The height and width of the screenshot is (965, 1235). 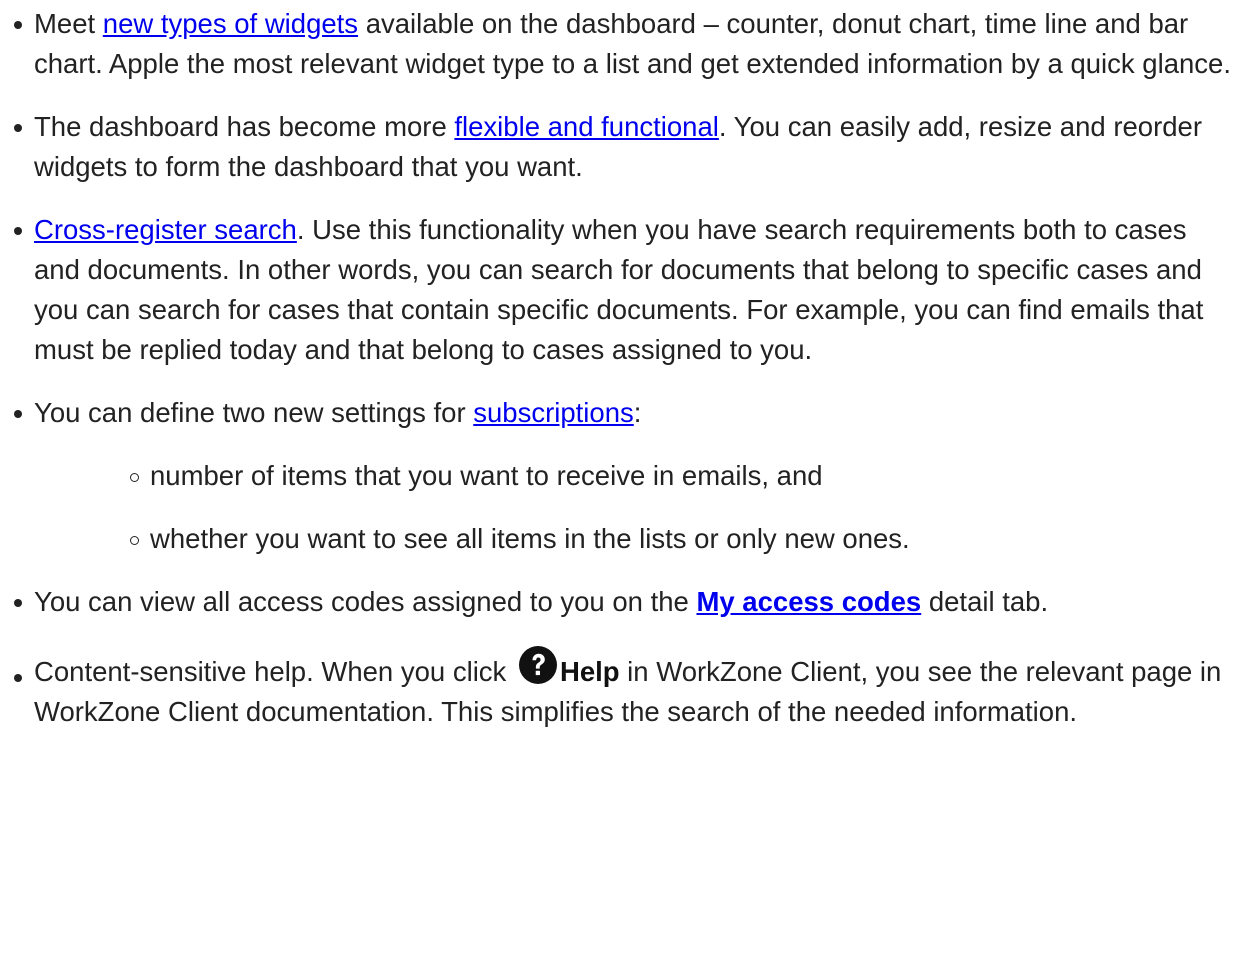 I want to click on link-my-access-codes: My access codes, so click(x=808, y=601).